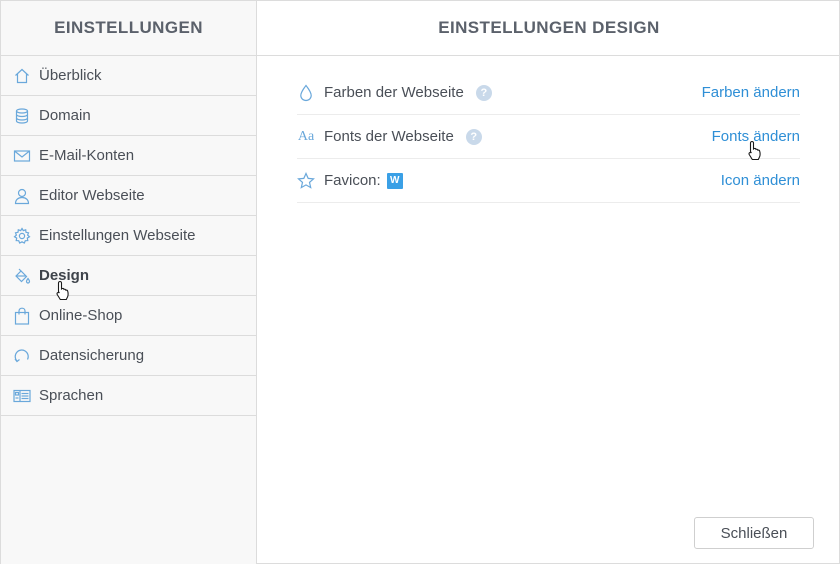  I want to click on gear-icon, so click(22, 235).